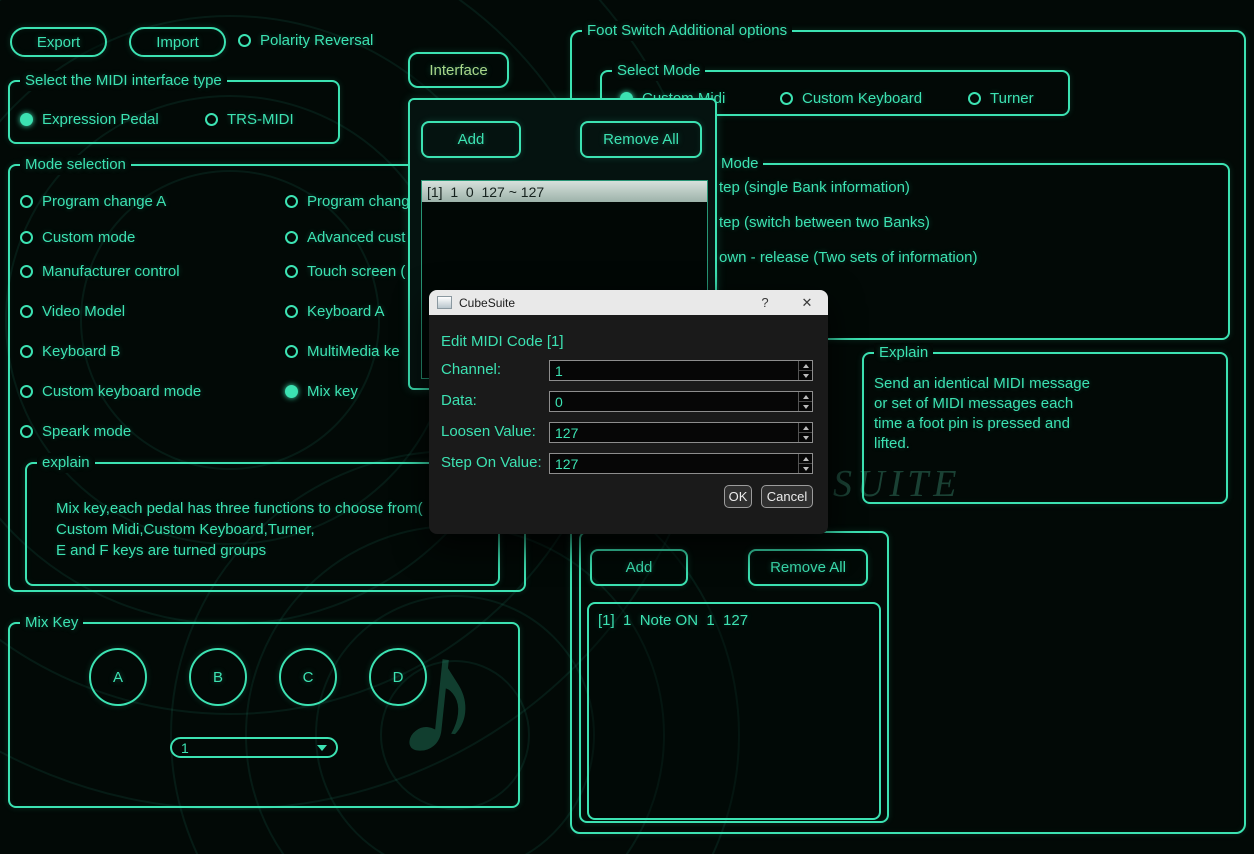 The width and height of the screenshot is (1254, 854). What do you see at coordinates (458, 70) in the screenshot?
I see `interface-button: Interface` at bounding box center [458, 70].